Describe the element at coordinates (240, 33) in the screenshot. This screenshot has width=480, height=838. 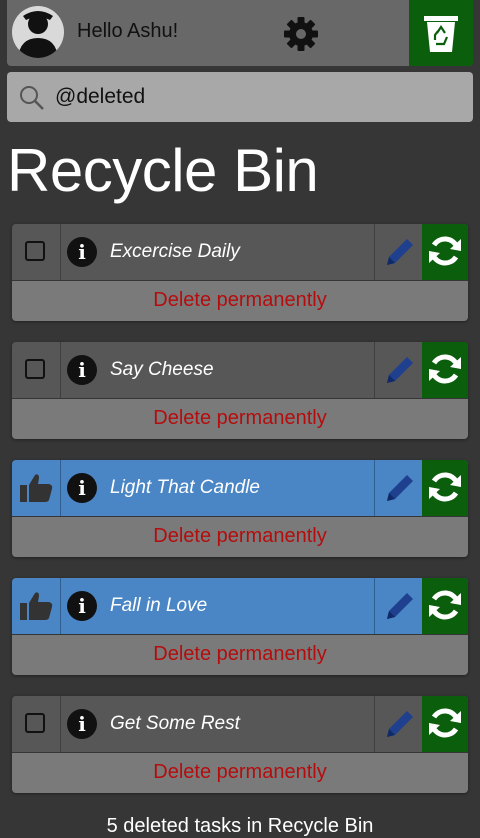
I see `app-header: Hello Ashu!` at that location.